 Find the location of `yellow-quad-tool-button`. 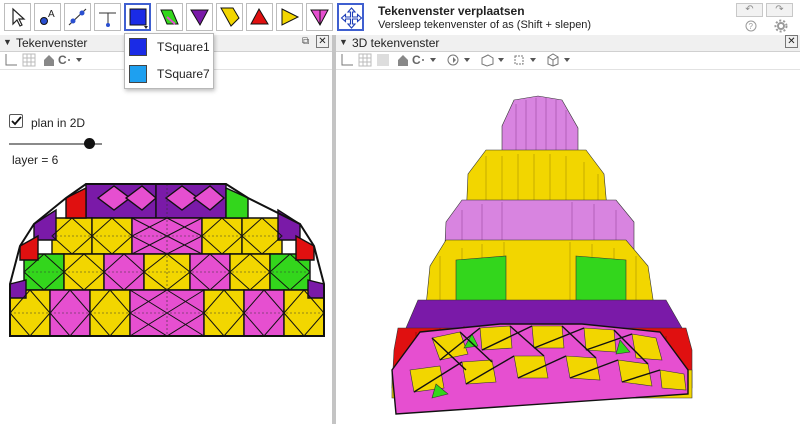

yellow-quad-tool-button is located at coordinates (229, 17).